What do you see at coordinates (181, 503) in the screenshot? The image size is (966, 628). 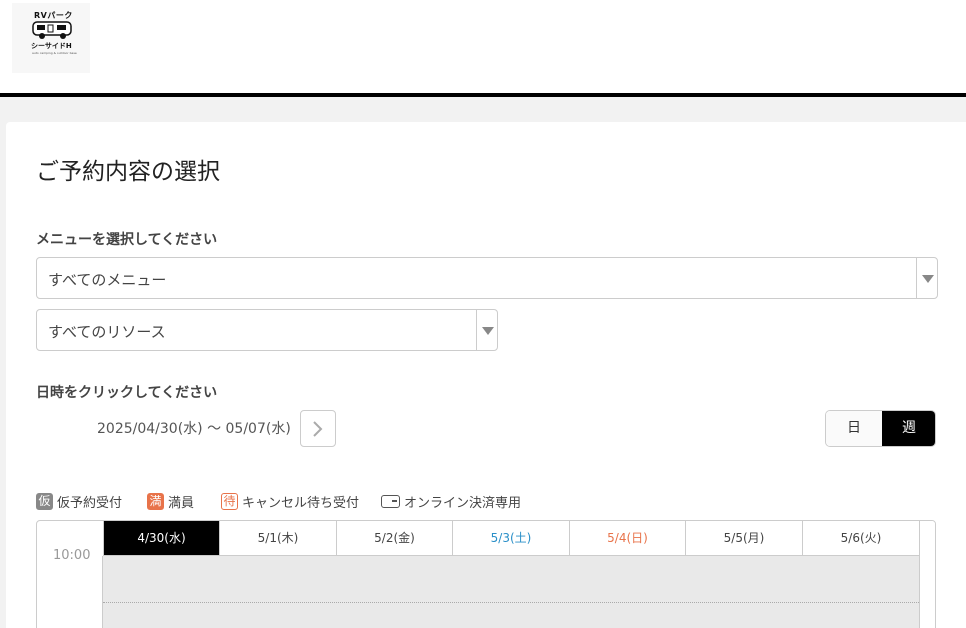 I see `legend-text: 満員` at bounding box center [181, 503].